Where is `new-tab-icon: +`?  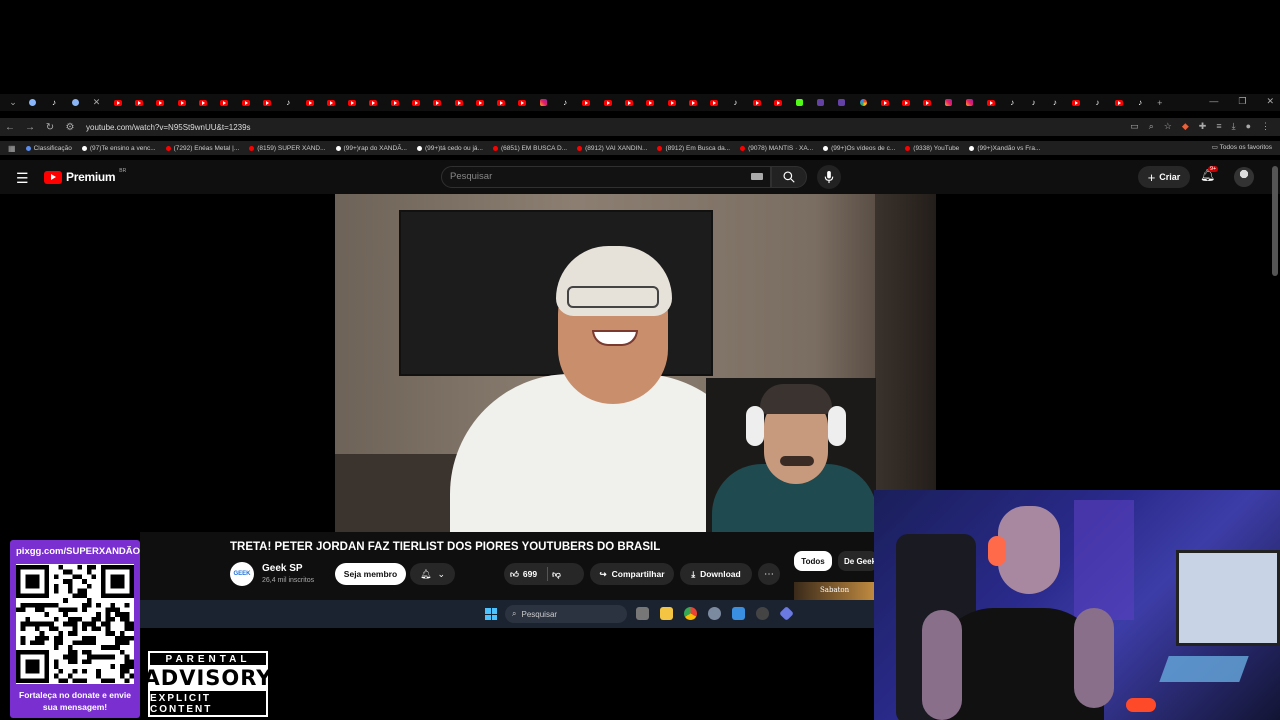
new-tab-icon: + is located at coordinates (1160, 103).